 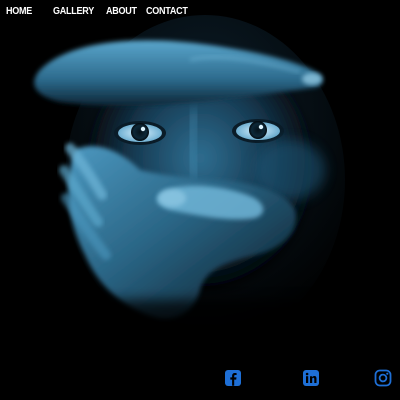 What do you see at coordinates (311, 378) in the screenshot?
I see `linkedin-icon` at bounding box center [311, 378].